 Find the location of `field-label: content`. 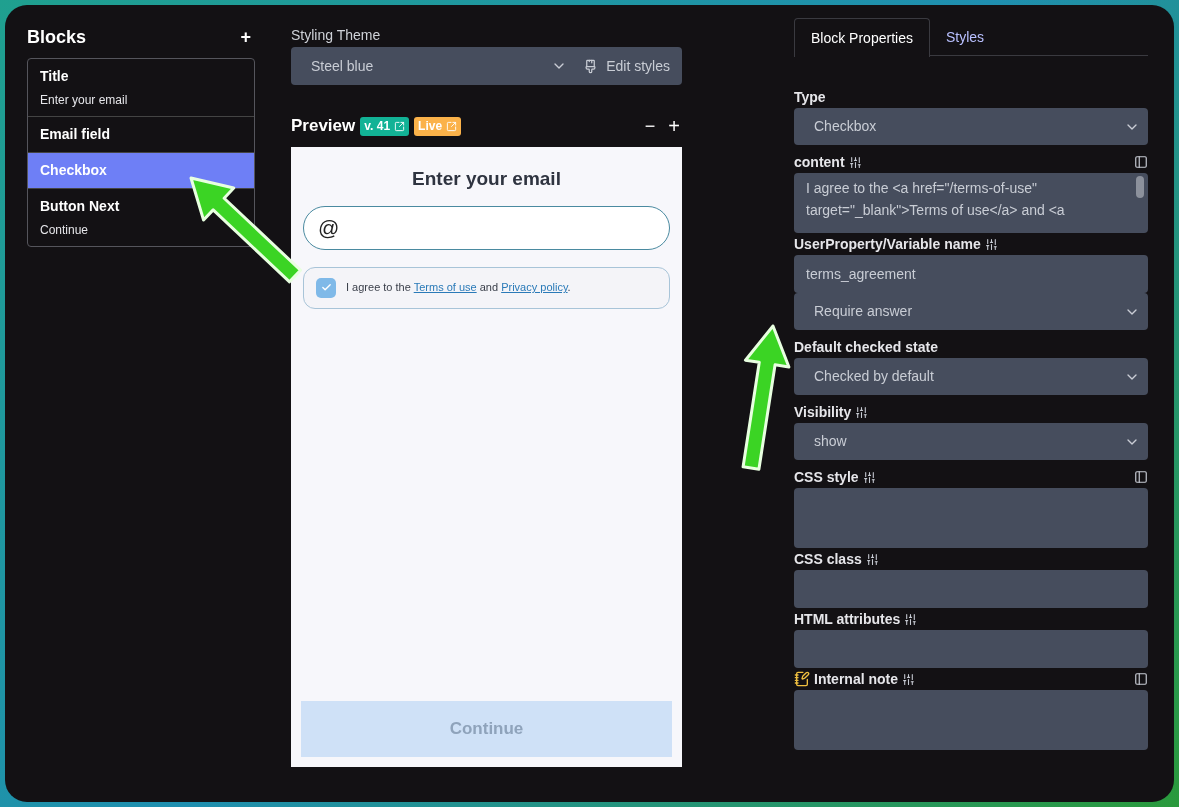

field-label: content is located at coordinates (819, 162).